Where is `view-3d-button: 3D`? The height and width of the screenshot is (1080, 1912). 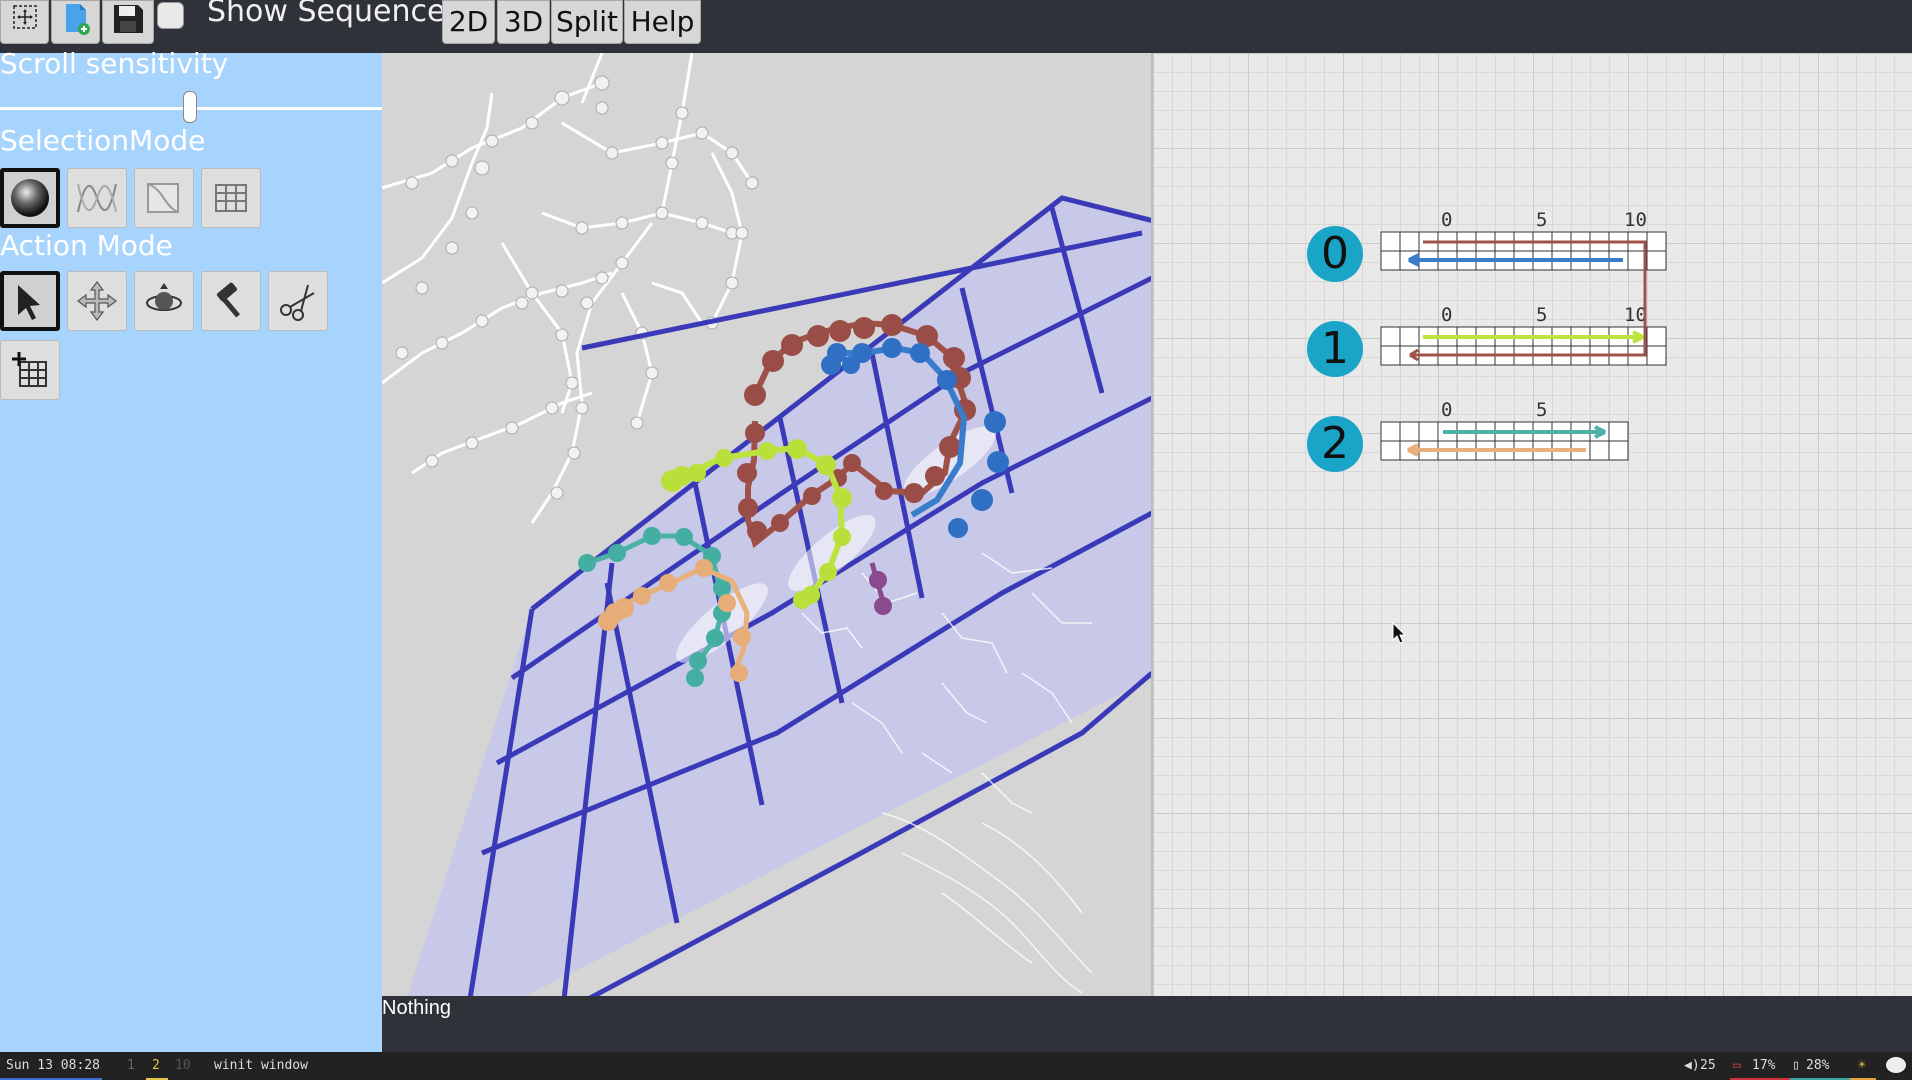
view-3d-button: 3D is located at coordinates (523, 22).